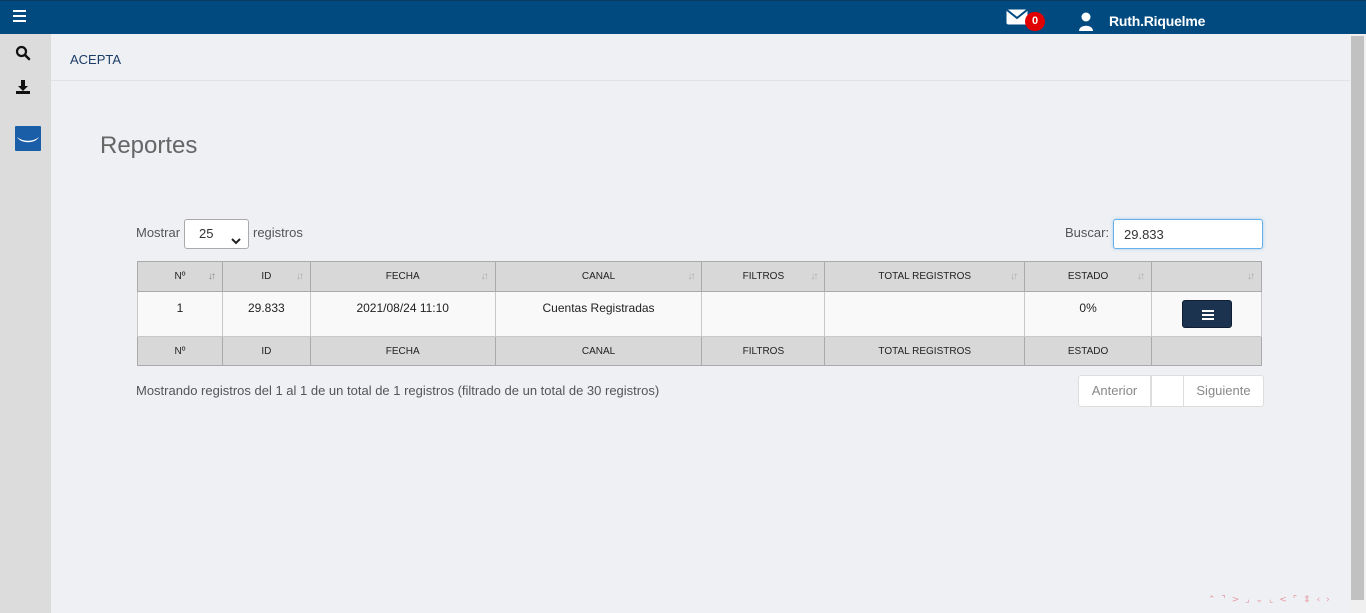 Image resolution: width=1366 pixels, height=613 pixels. I want to click on cell-actions, so click(1206, 314).